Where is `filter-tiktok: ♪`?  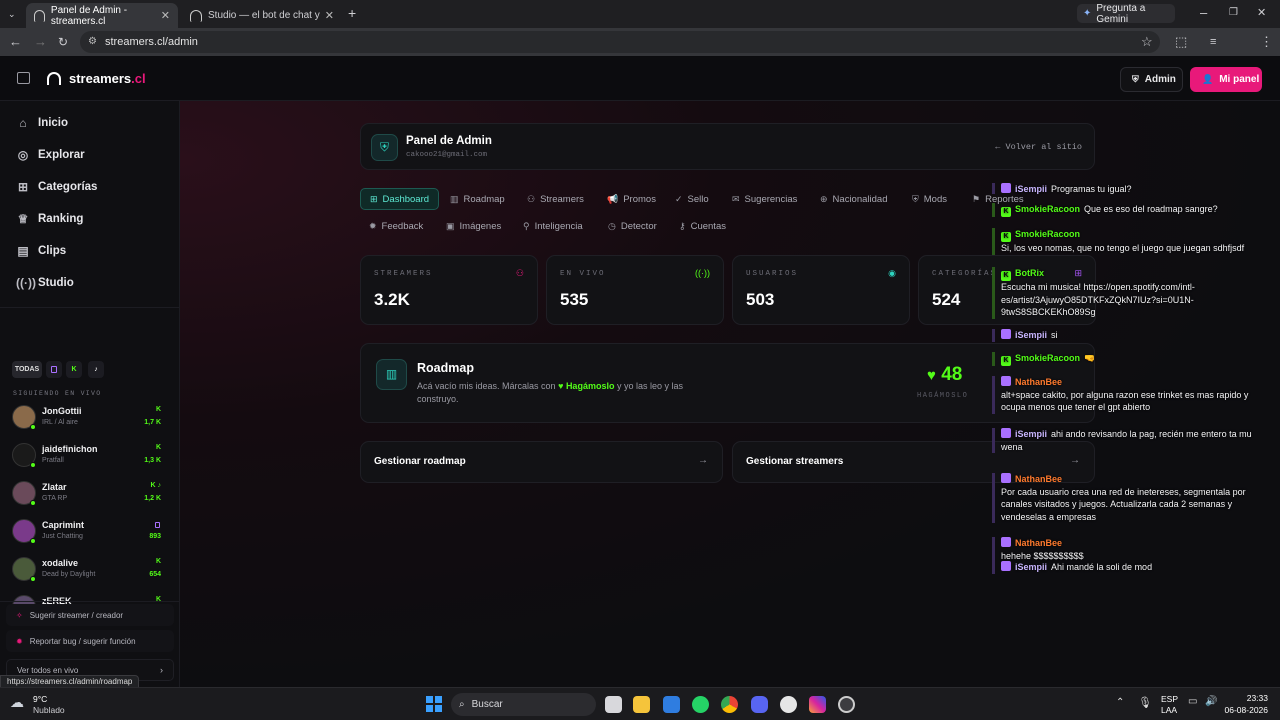 filter-tiktok: ♪ is located at coordinates (96, 369).